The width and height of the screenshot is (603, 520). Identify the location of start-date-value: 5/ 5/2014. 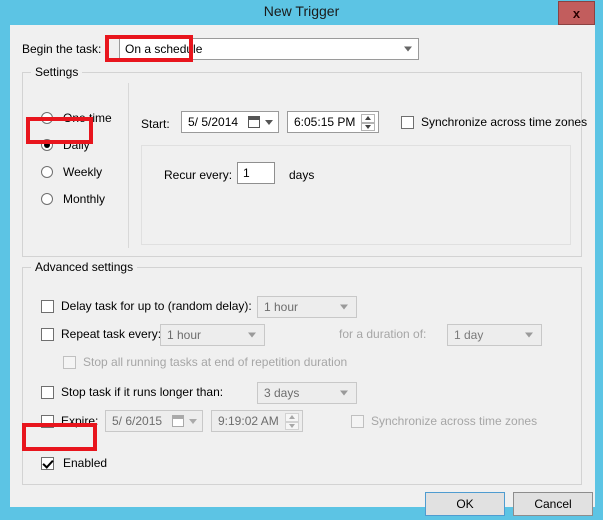
(213, 122).